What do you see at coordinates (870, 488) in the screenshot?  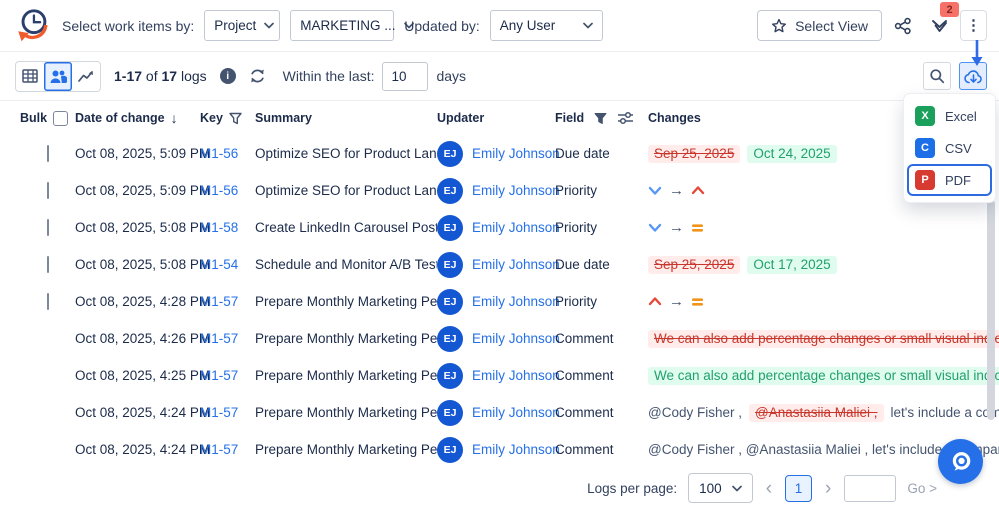 I see `goto-page-input` at bounding box center [870, 488].